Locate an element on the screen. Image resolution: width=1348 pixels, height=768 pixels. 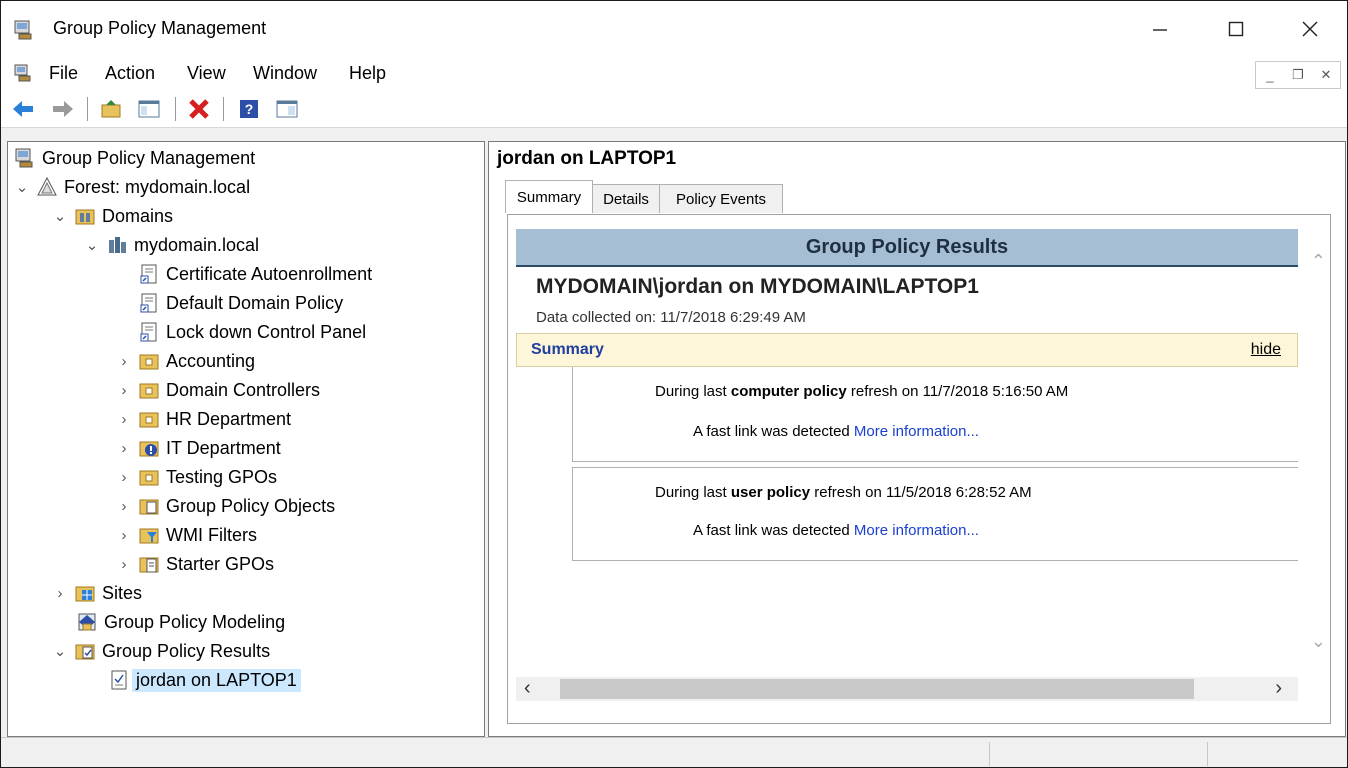
tree-item-ou: › Domain Controllers is located at coordinates (217, 390).